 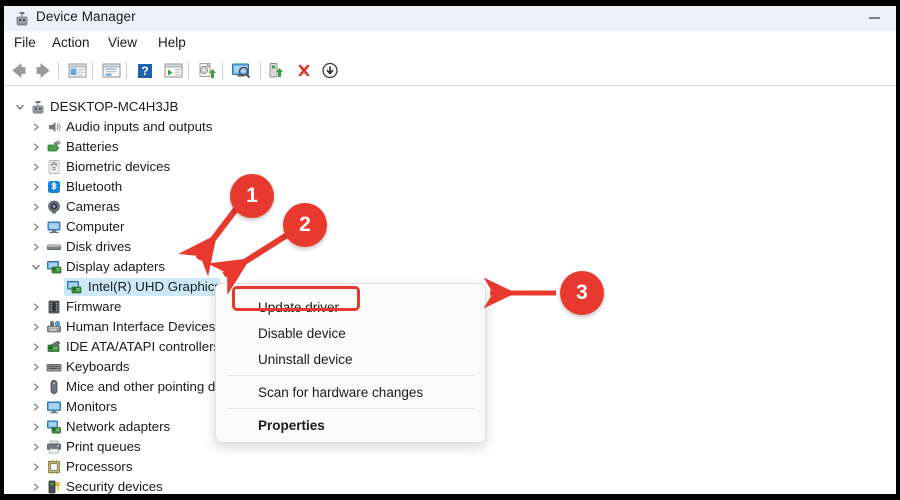 I want to click on keyboard-icon, so click(x=54, y=367).